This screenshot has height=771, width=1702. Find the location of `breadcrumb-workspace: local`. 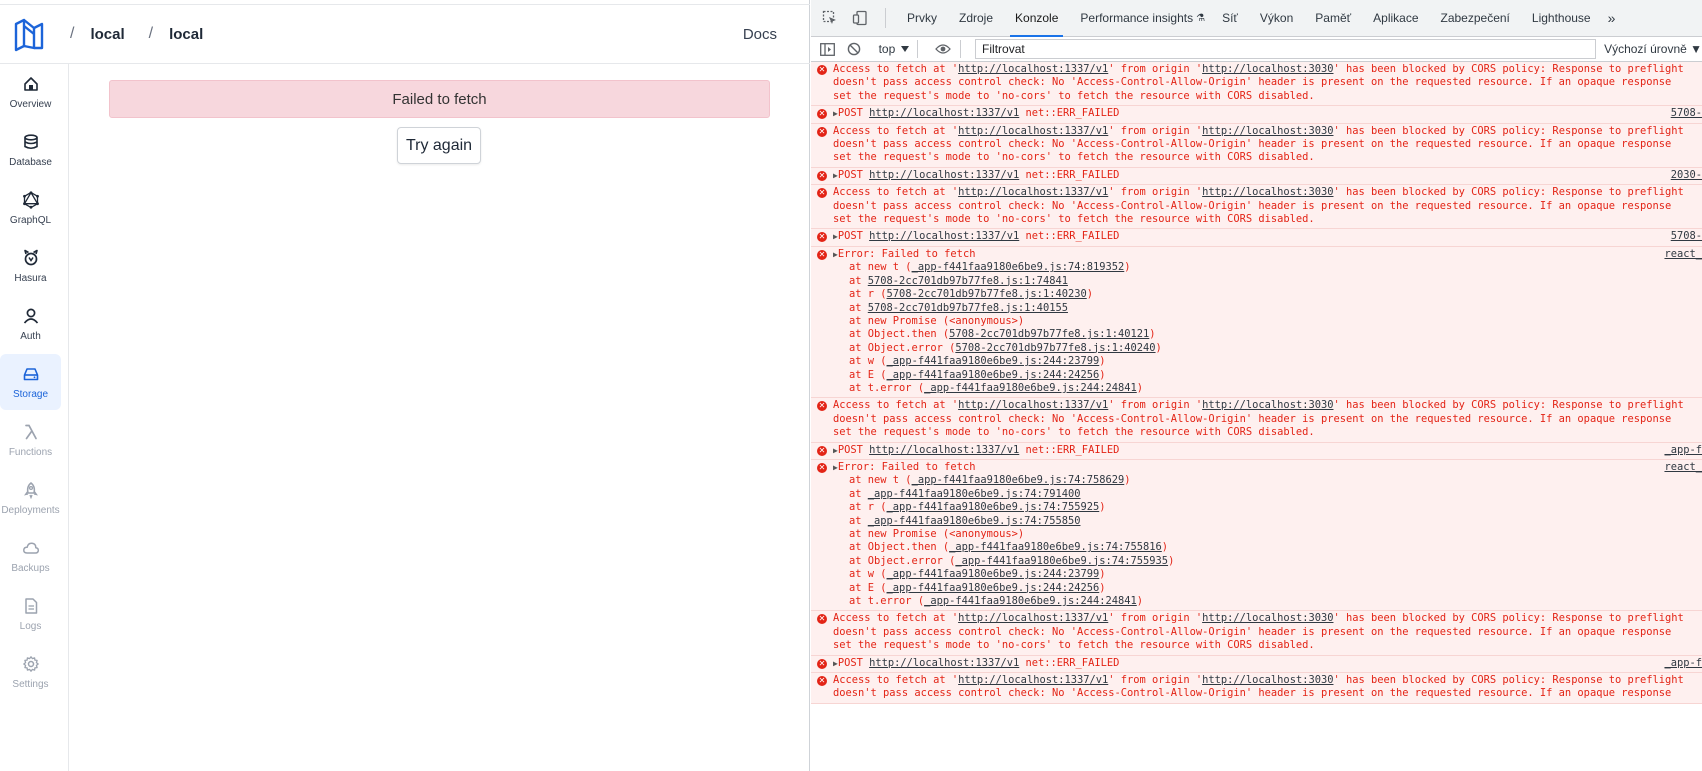

breadcrumb-workspace: local is located at coordinates (107, 34).